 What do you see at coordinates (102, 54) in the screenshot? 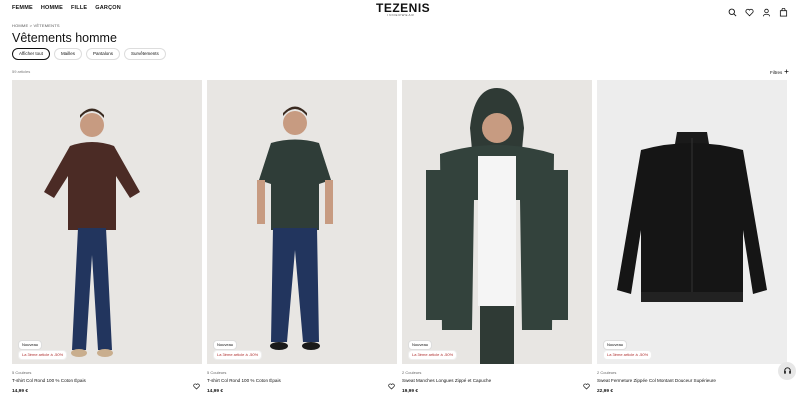
I see `filter-chip-pantalons: Pantalons` at bounding box center [102, 54].